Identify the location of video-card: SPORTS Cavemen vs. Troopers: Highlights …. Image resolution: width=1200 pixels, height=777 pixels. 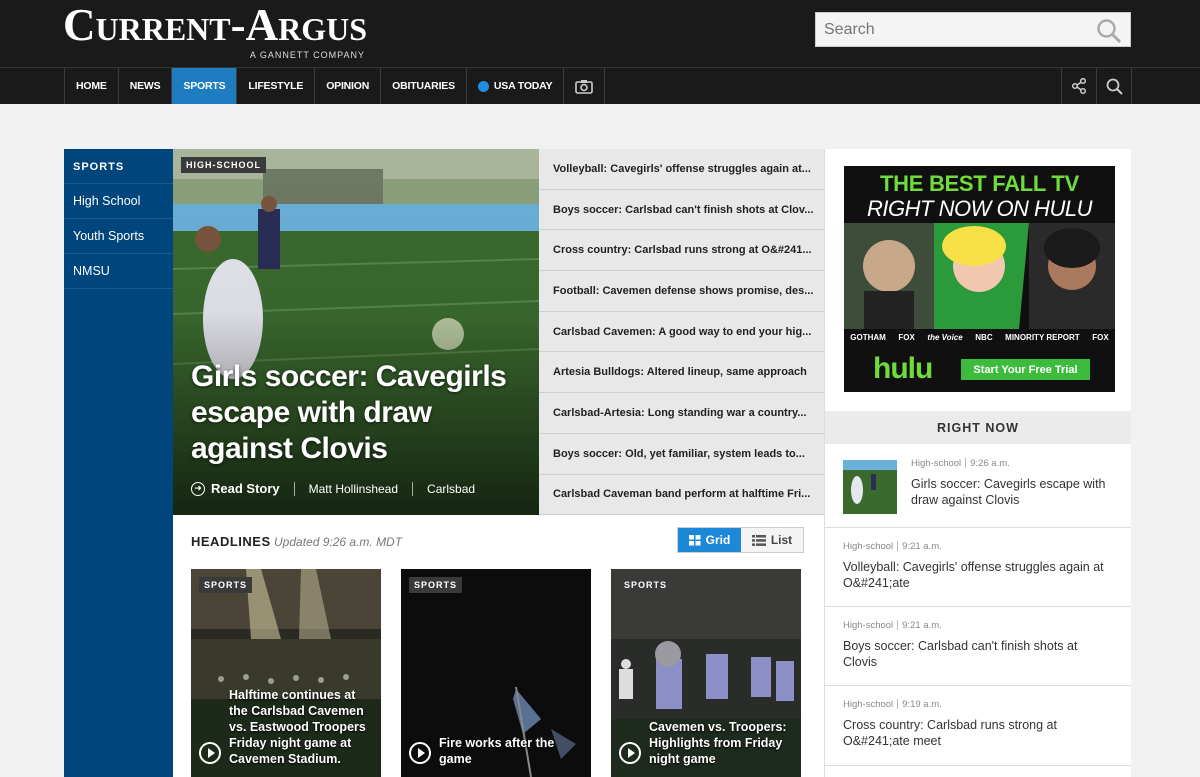
(706, 673).